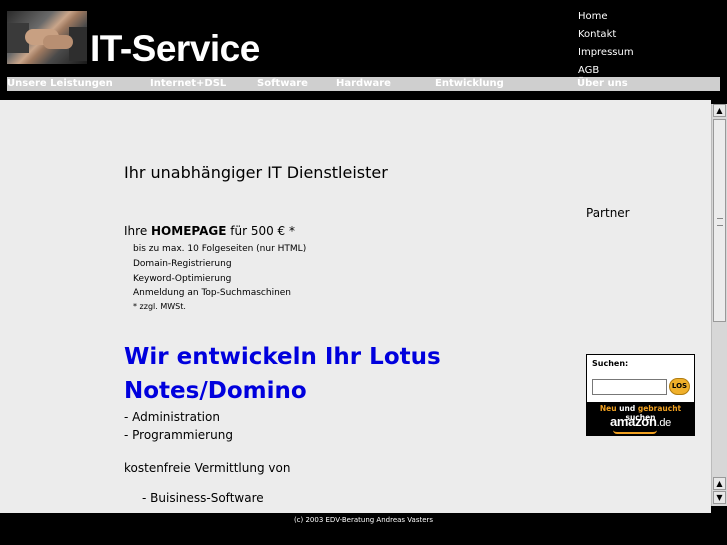  Describe the element at coordinates (610, 363) in the screenshot. I see `amazon-search-label: Suchen:` at that location.